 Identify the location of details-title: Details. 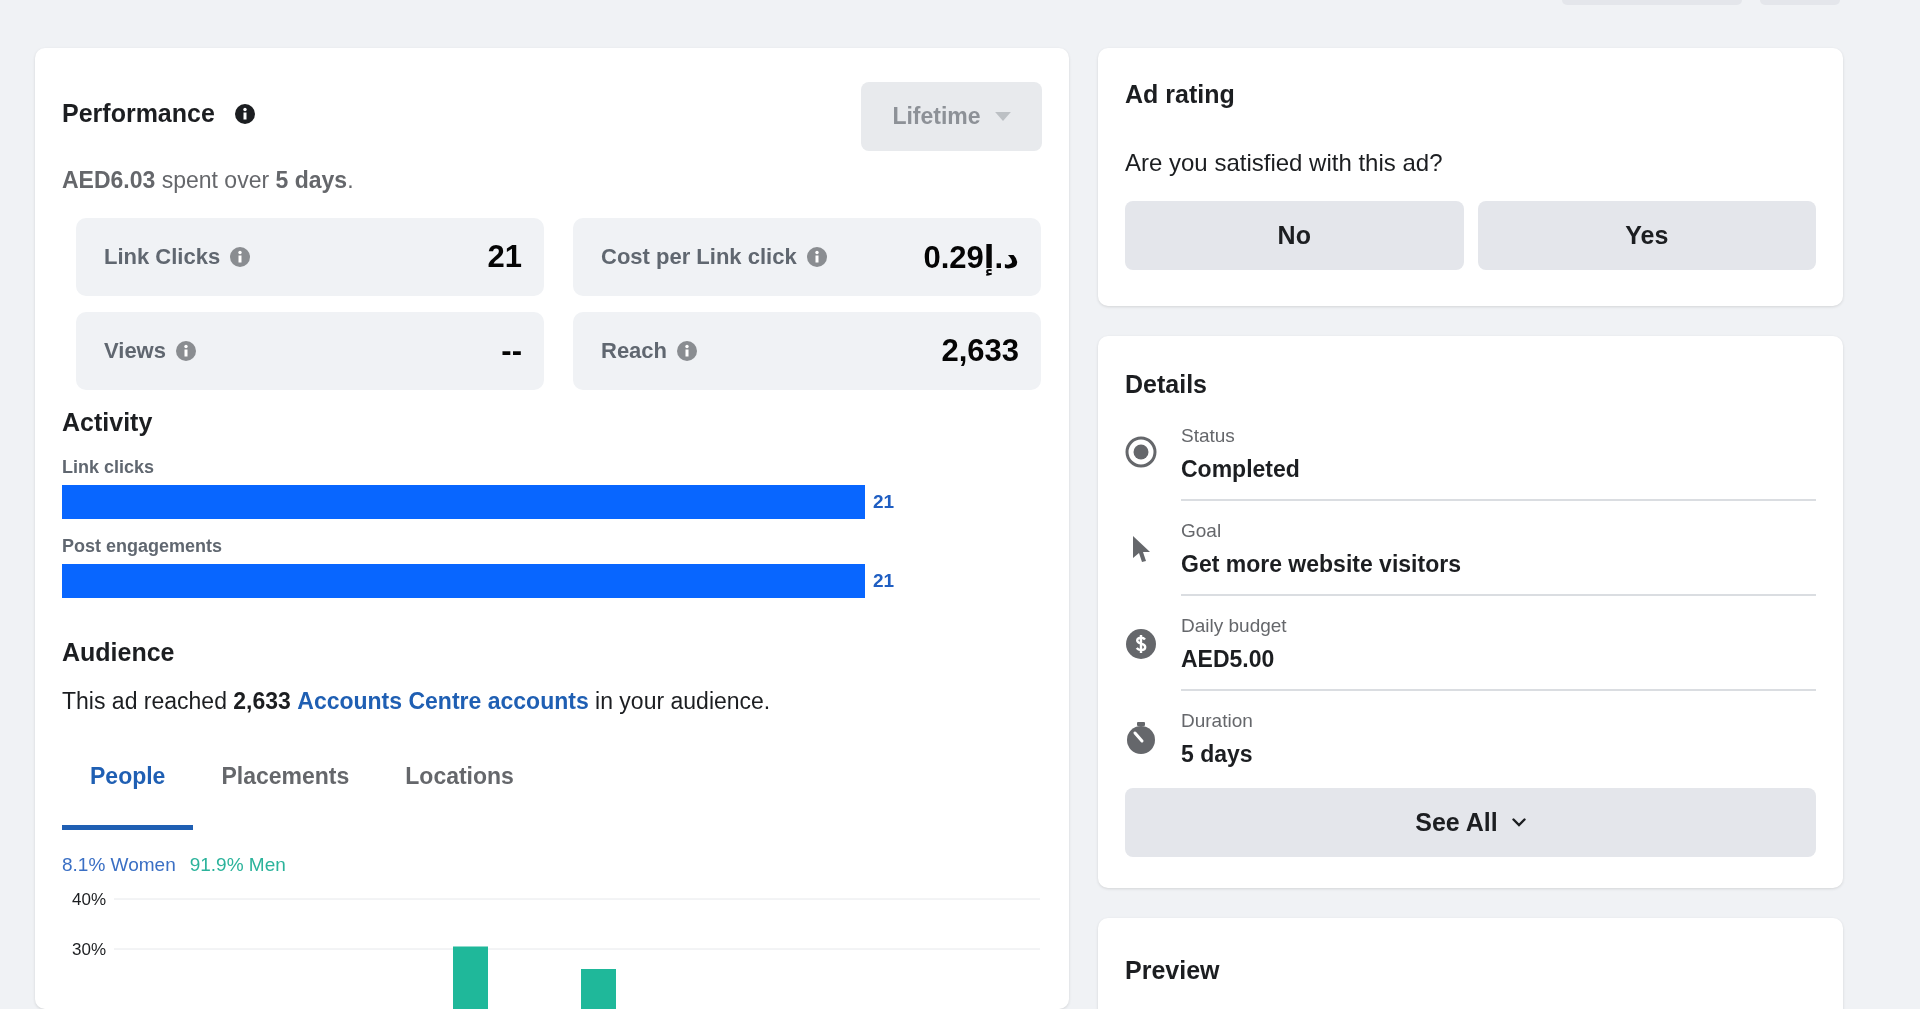
(1166, 384).